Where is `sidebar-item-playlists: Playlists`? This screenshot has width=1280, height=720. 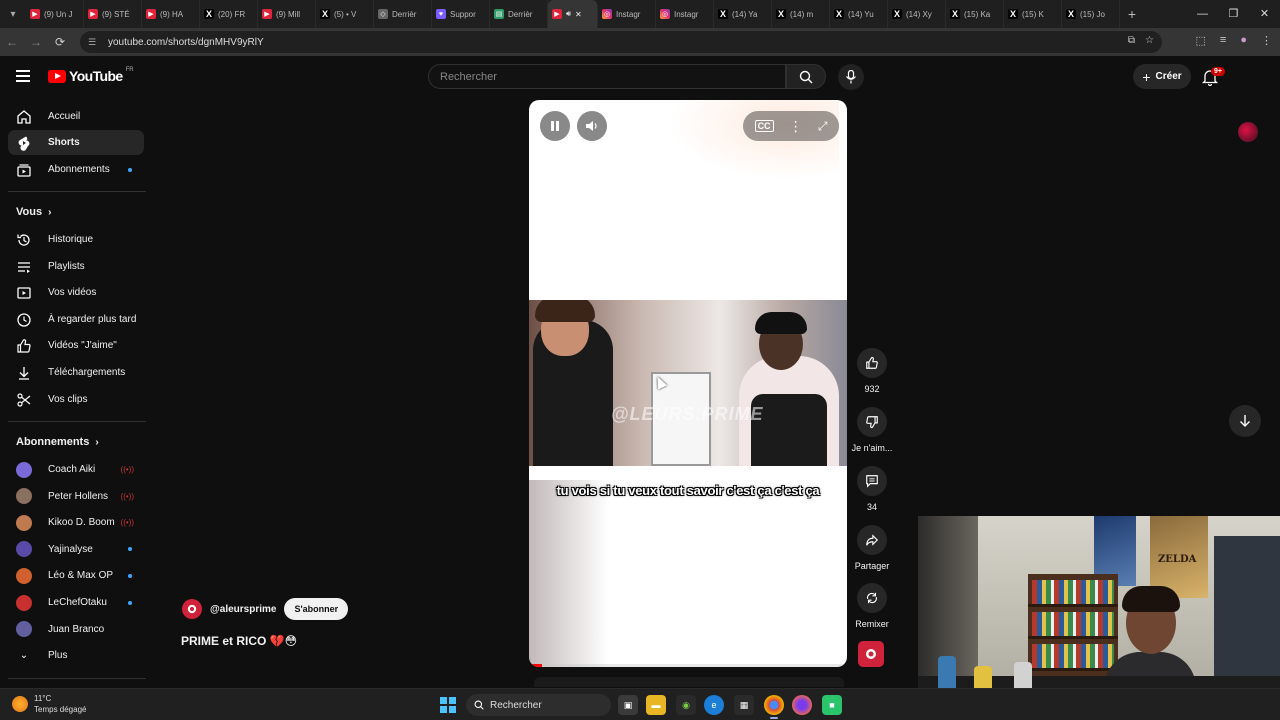
sidebar-item-playlists: Playlists is located at coordinates (76, 266).